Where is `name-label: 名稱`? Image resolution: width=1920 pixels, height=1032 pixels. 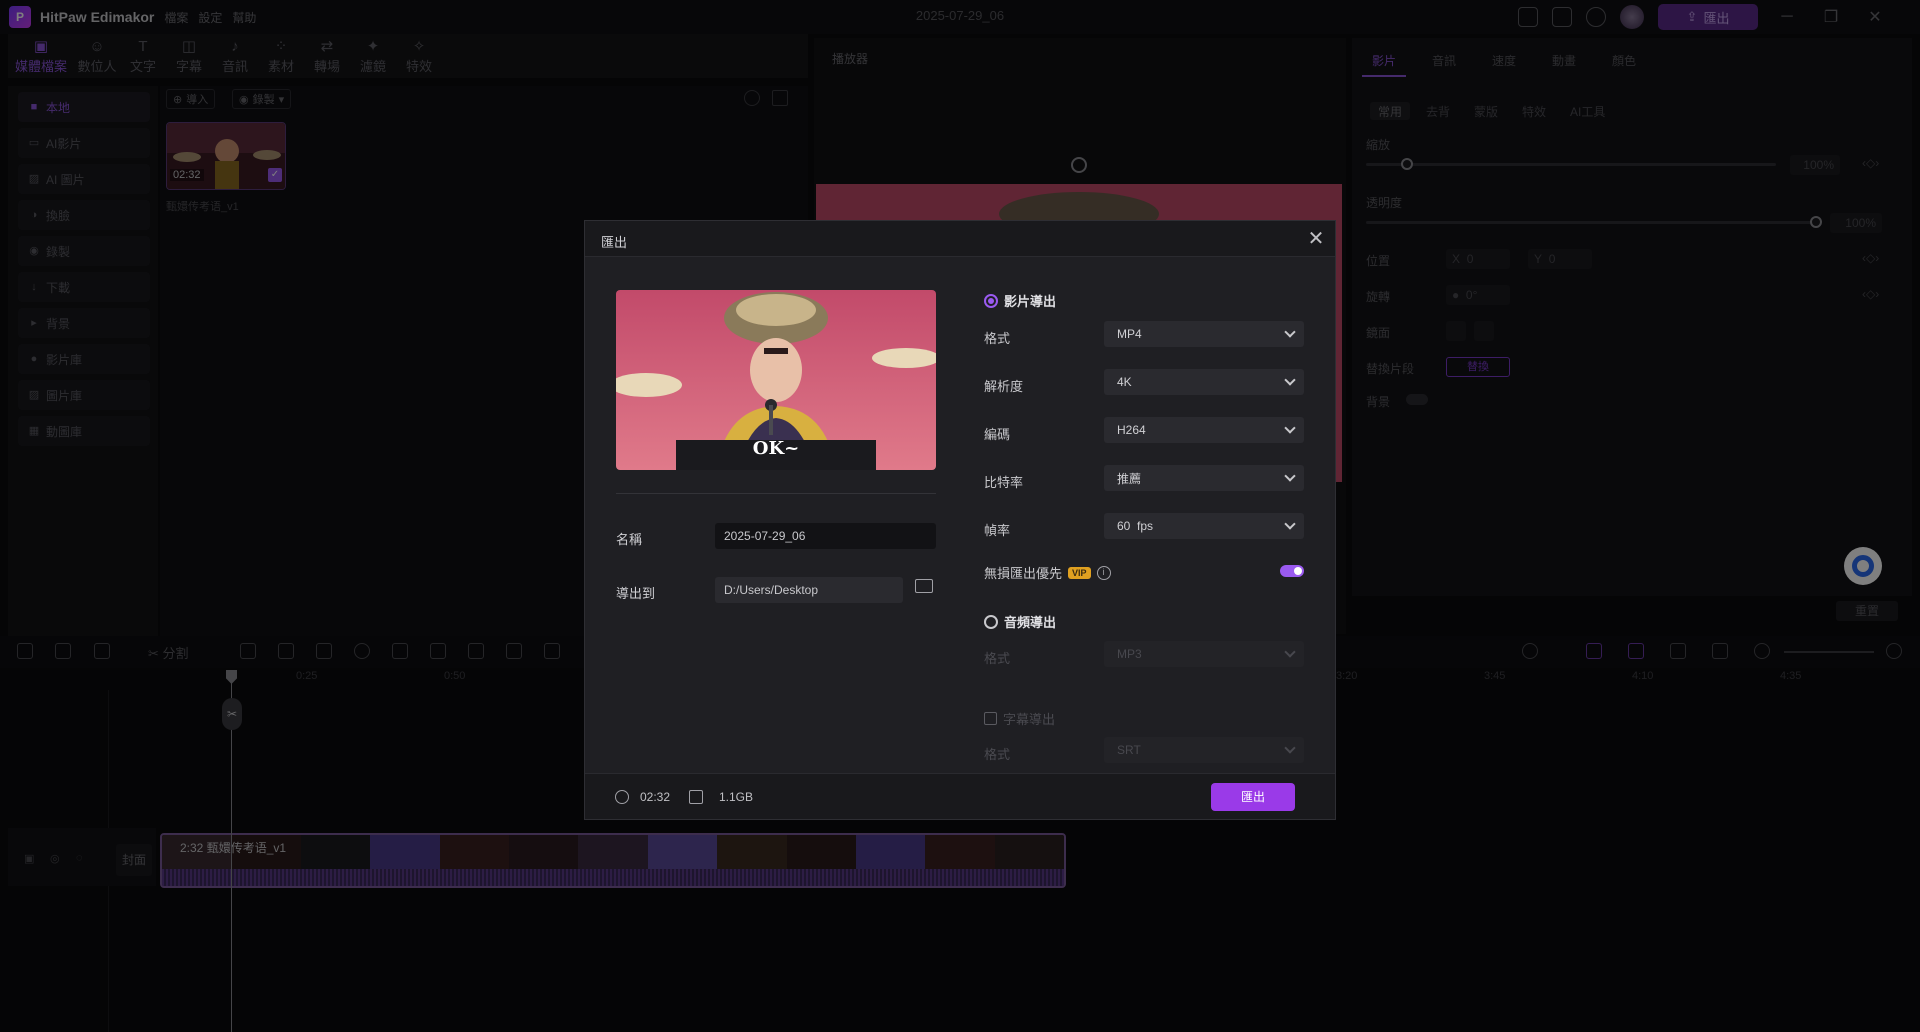 name-label: 名稱 is located at coordinates (629, 539).